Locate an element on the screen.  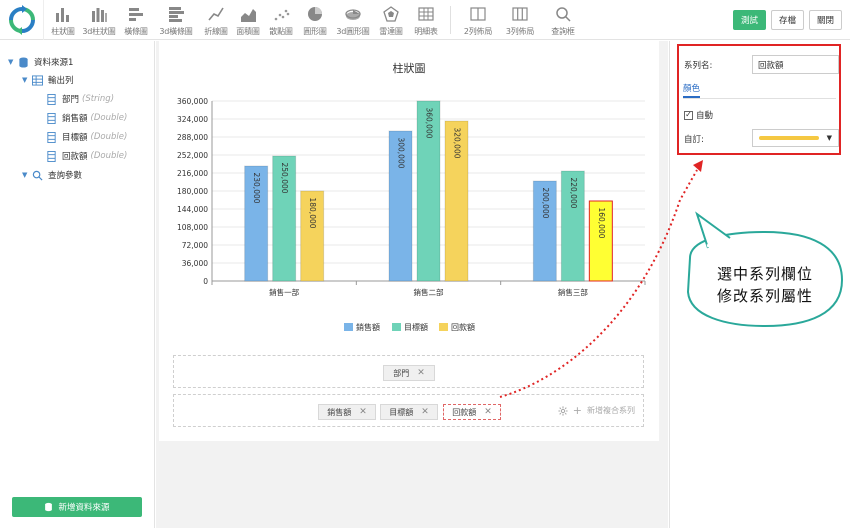
area-chart-tool: 面積圖 is located at coordinates (248, 20).